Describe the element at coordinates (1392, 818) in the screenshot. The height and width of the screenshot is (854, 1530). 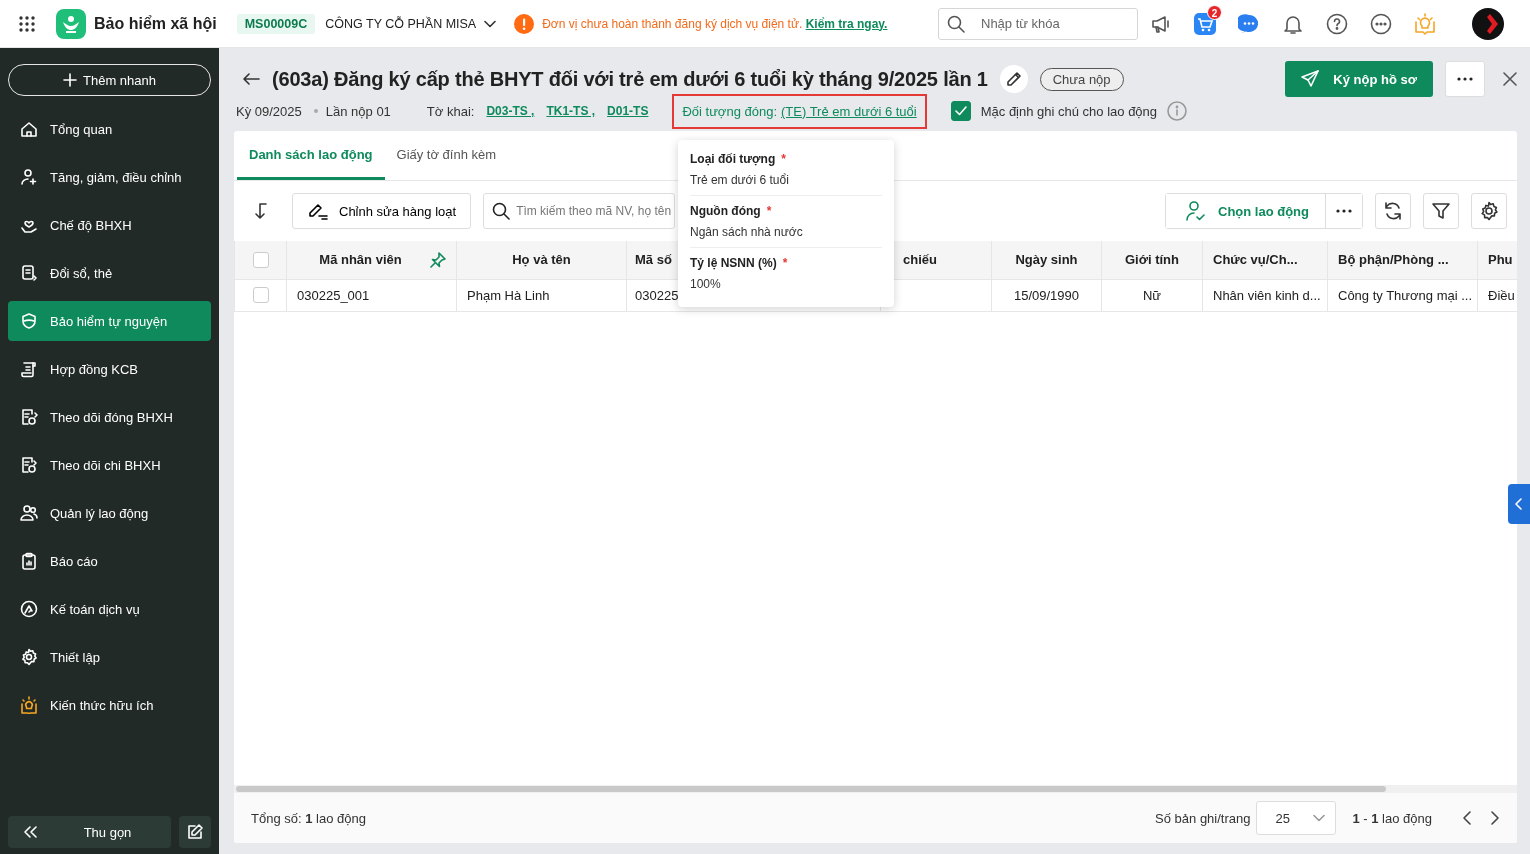
I see `record-range: 1 - 1 lao động` at that location.